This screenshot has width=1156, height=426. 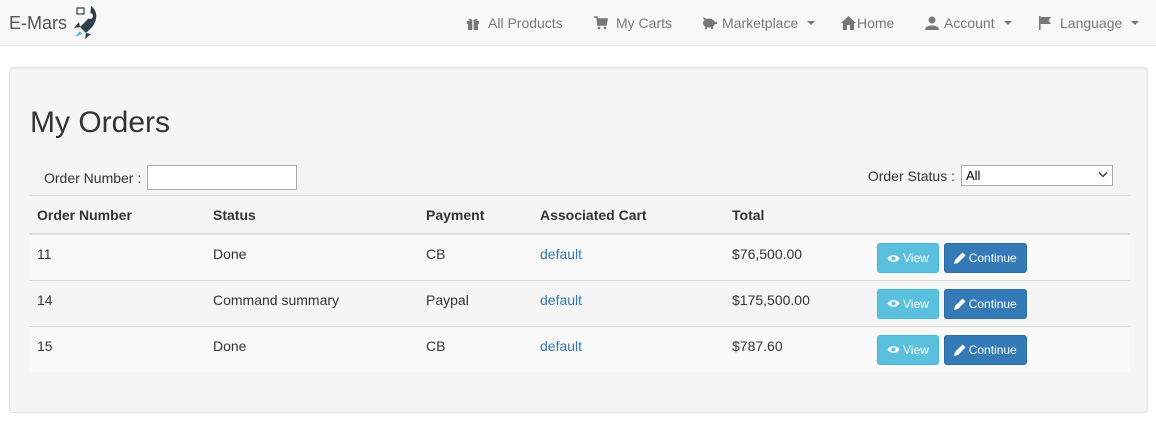 What do you see at coordinates (311, 215) in the screenshot?
I see `header-status: Status` at bounding box center [311, 215].